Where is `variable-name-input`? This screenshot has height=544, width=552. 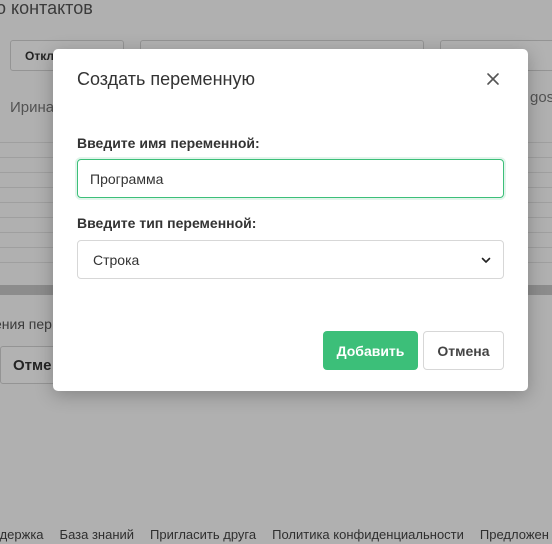 variable-name-input is located at coordinates (290, 178).